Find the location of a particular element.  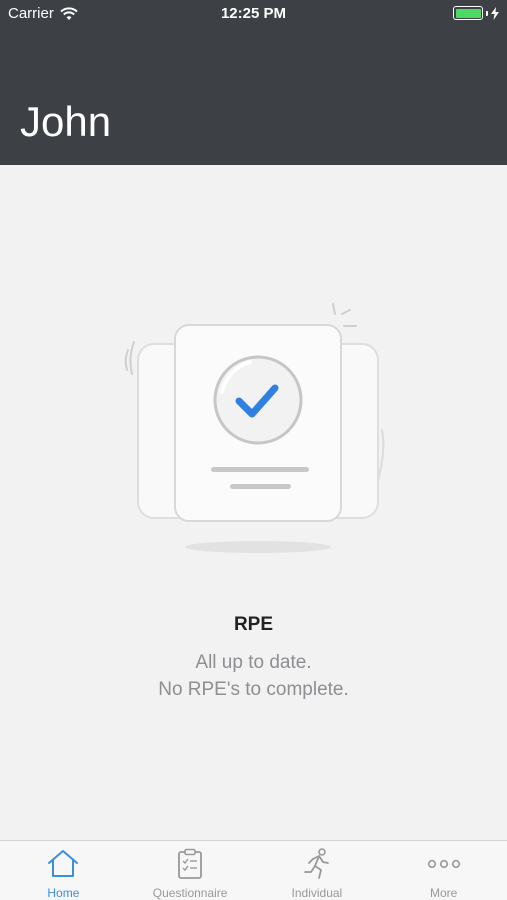

tab-home-label: Home is located at coordinates (63, 893).